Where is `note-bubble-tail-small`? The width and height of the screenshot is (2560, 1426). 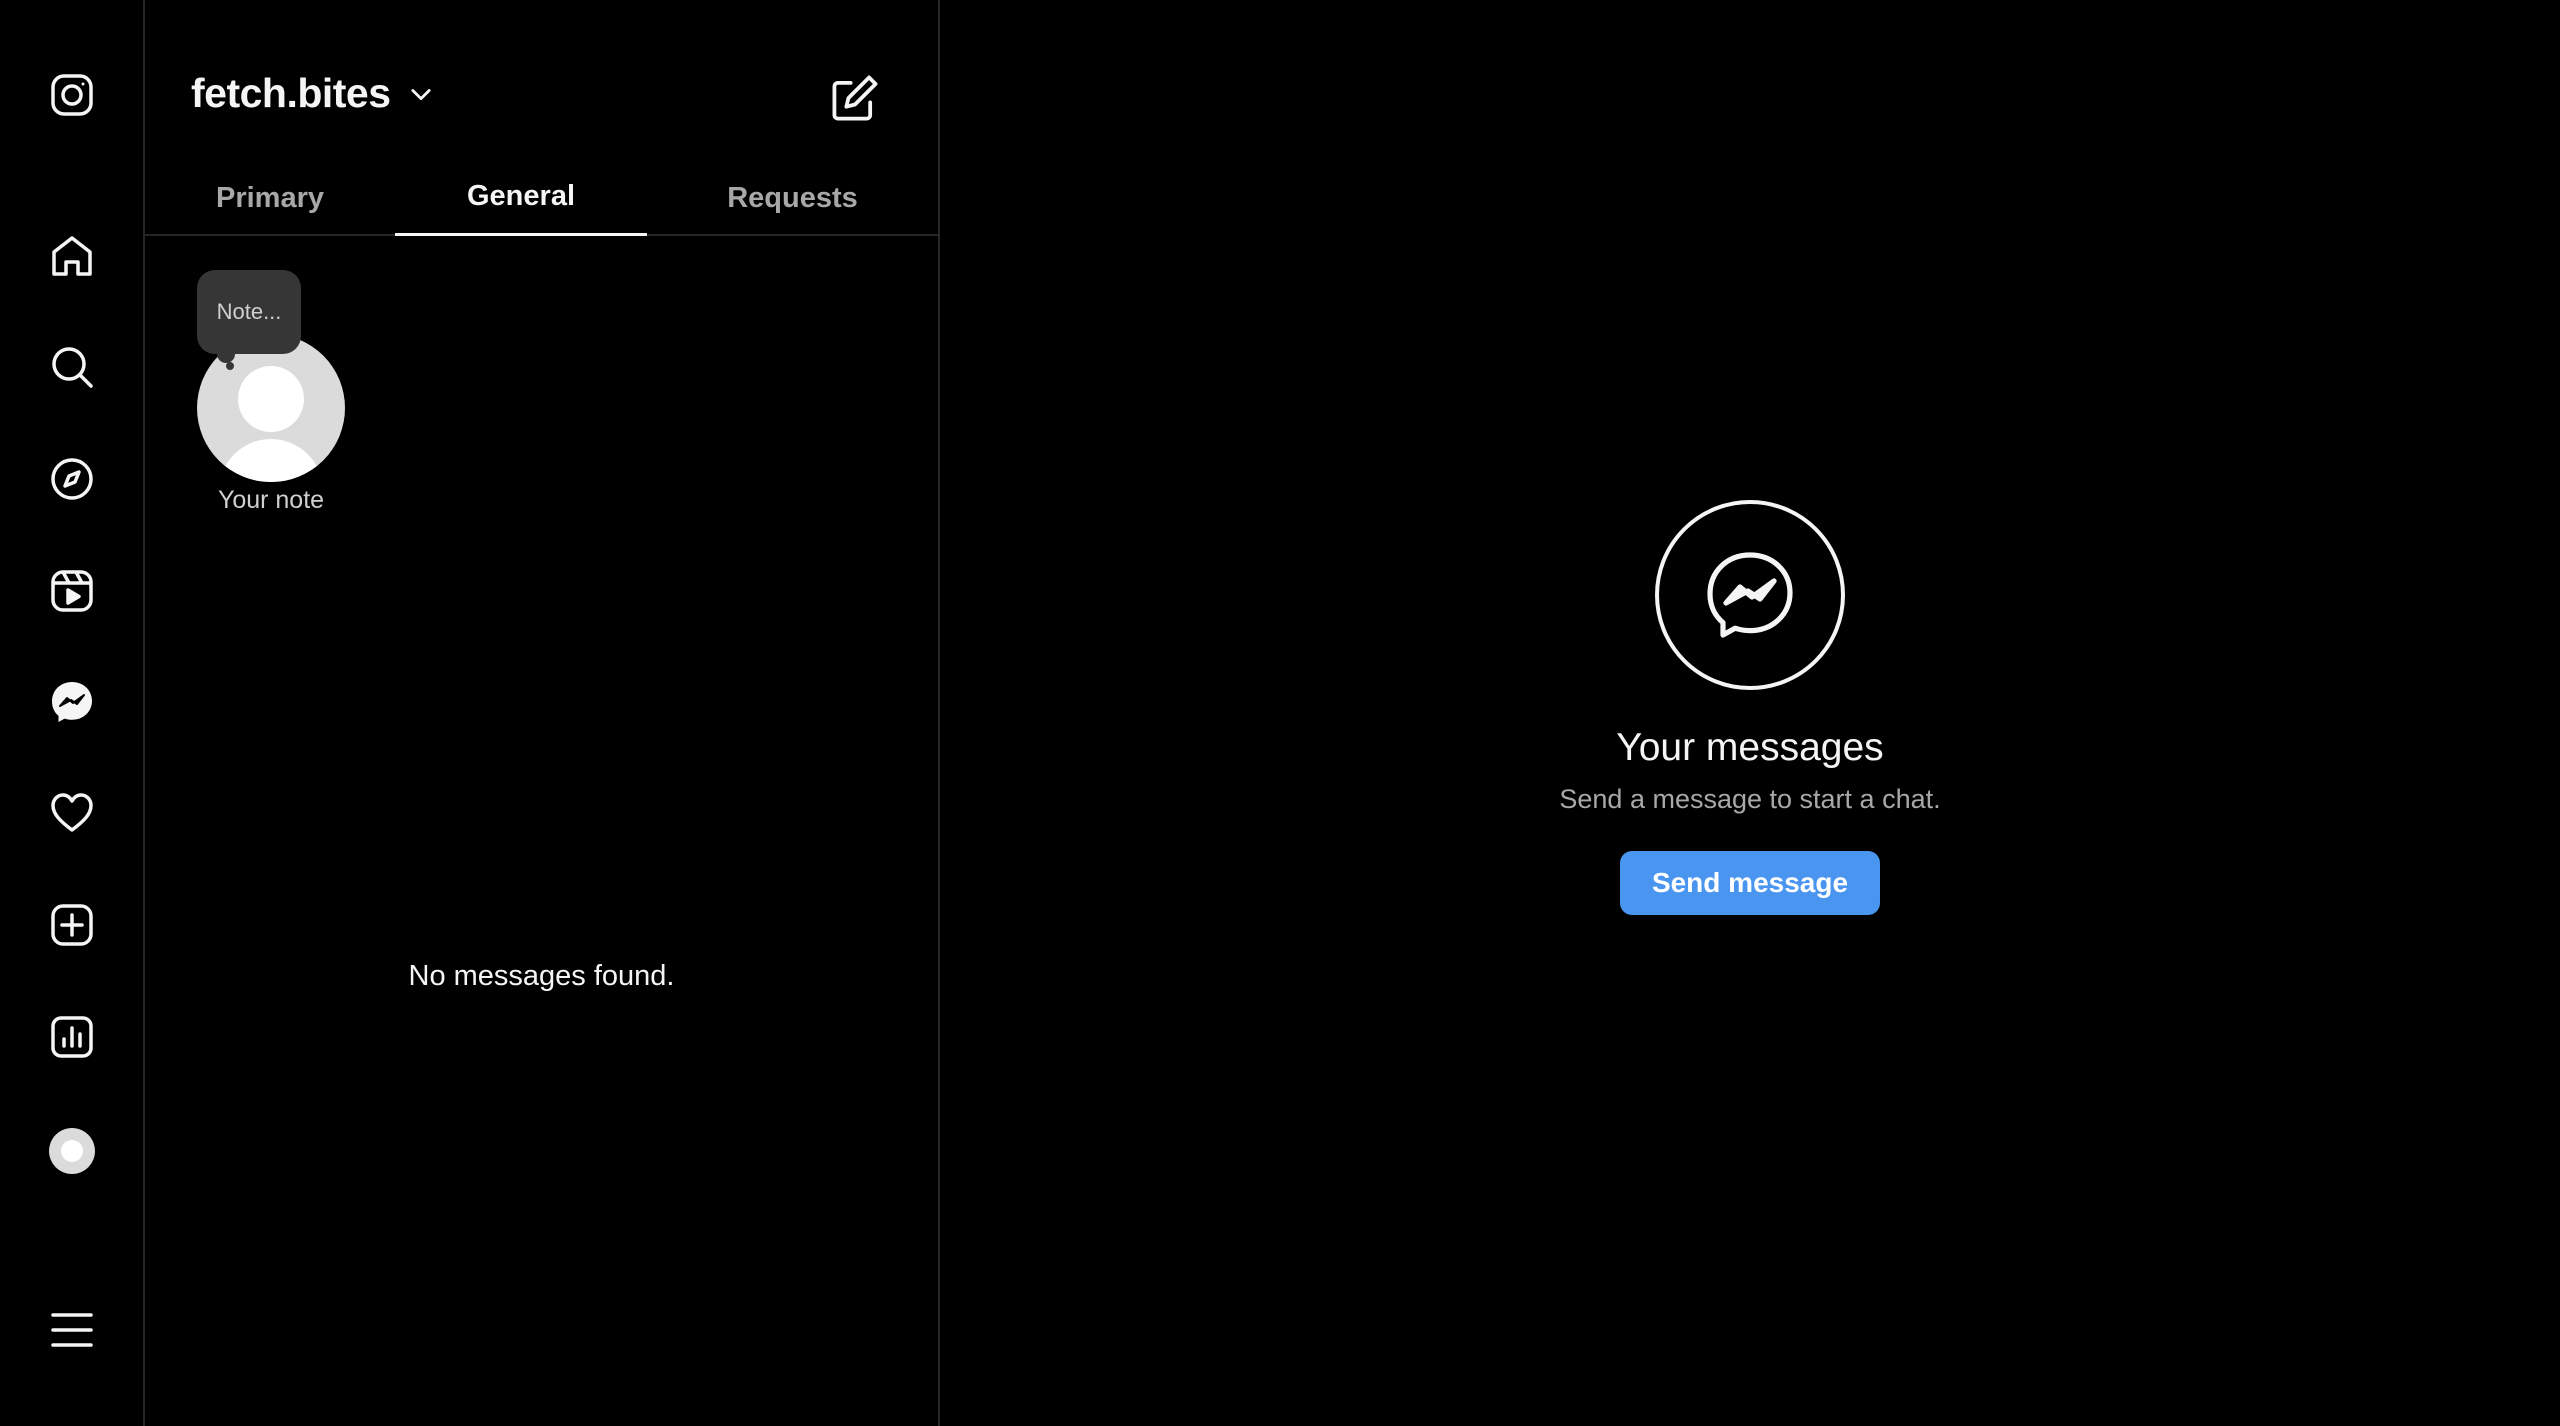 note-bubble-tail-small is located at coordinates (230, 366).